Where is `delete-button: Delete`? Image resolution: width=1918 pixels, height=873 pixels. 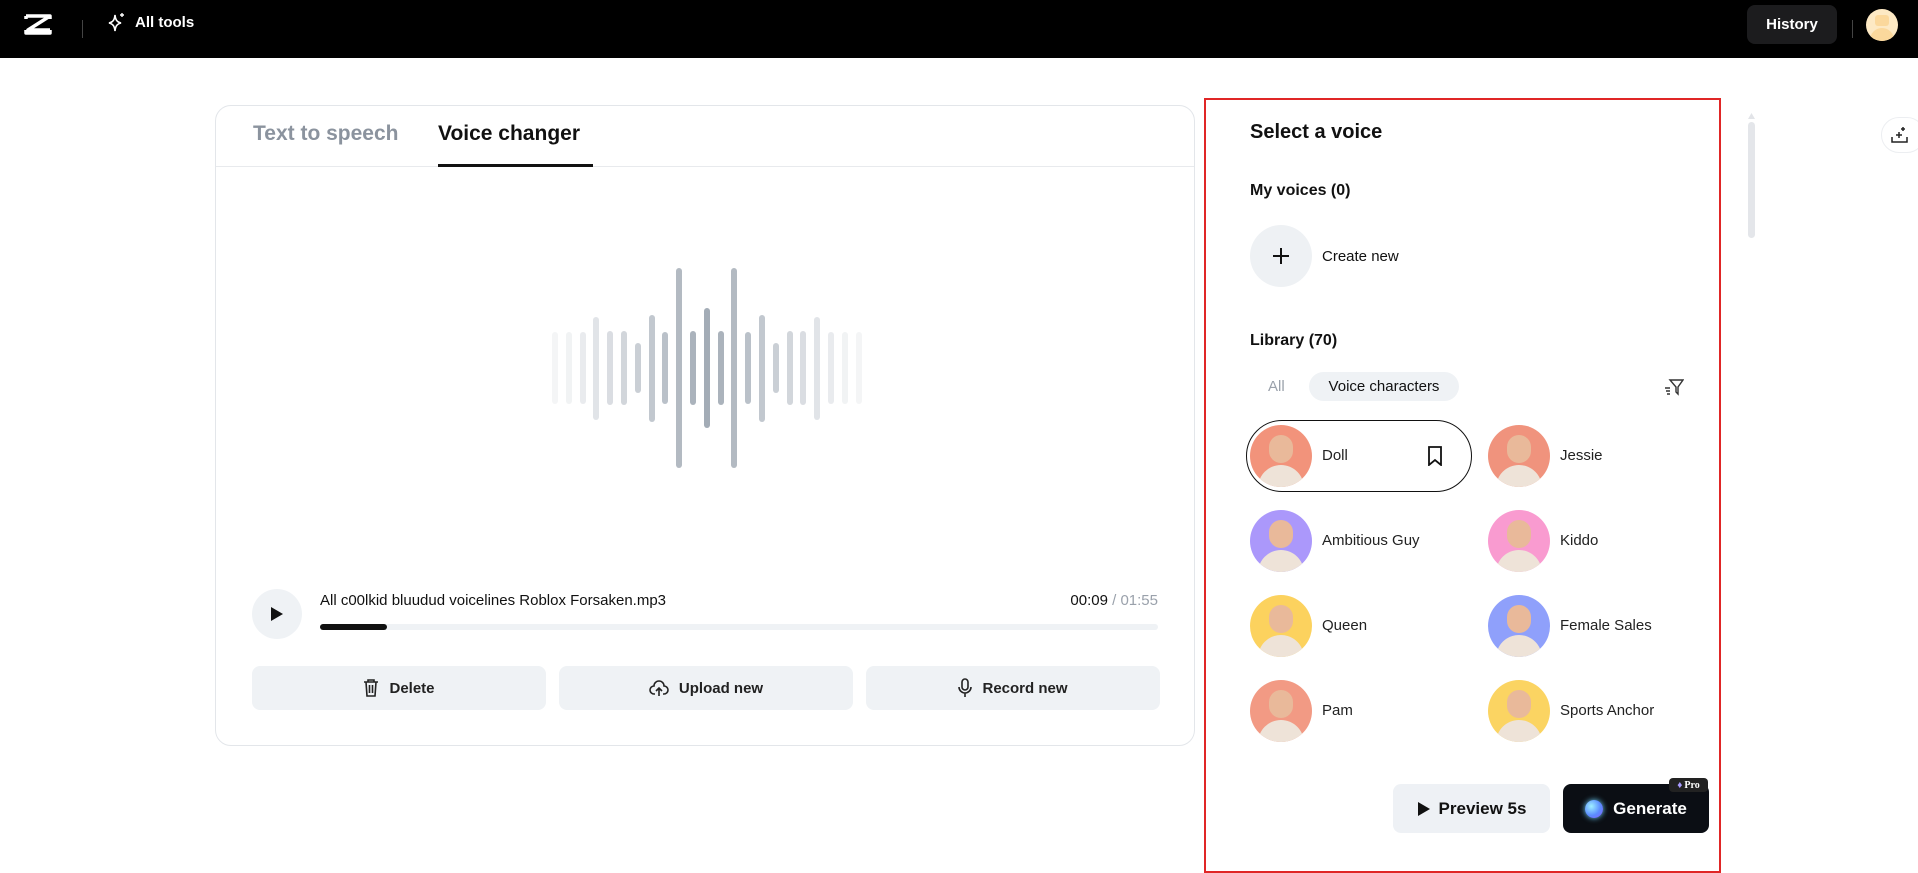 delete-button: Delete is located at coordinates (399, 688).